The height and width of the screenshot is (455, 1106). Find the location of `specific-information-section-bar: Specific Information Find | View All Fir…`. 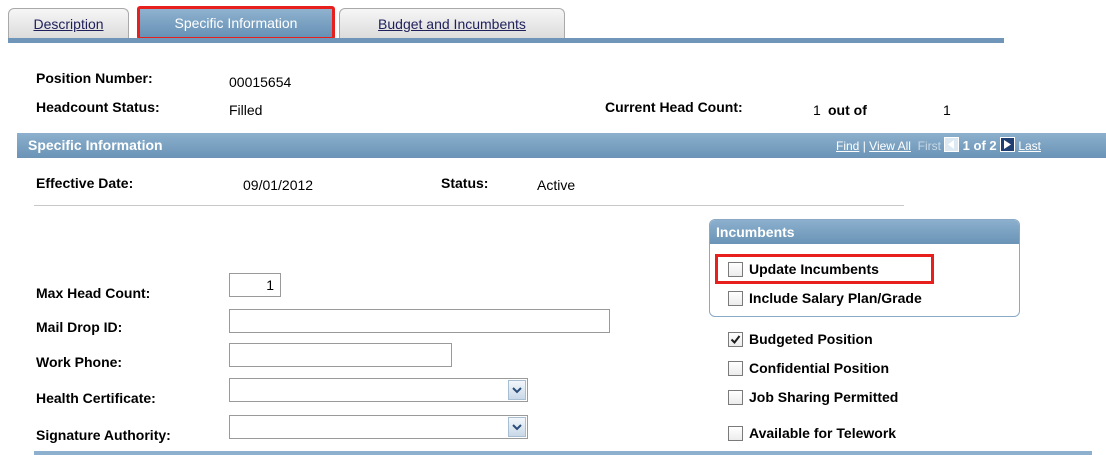

specific-information-section-bar: Specific Information Find | View All Fir… is located at coordinates (561, 145).